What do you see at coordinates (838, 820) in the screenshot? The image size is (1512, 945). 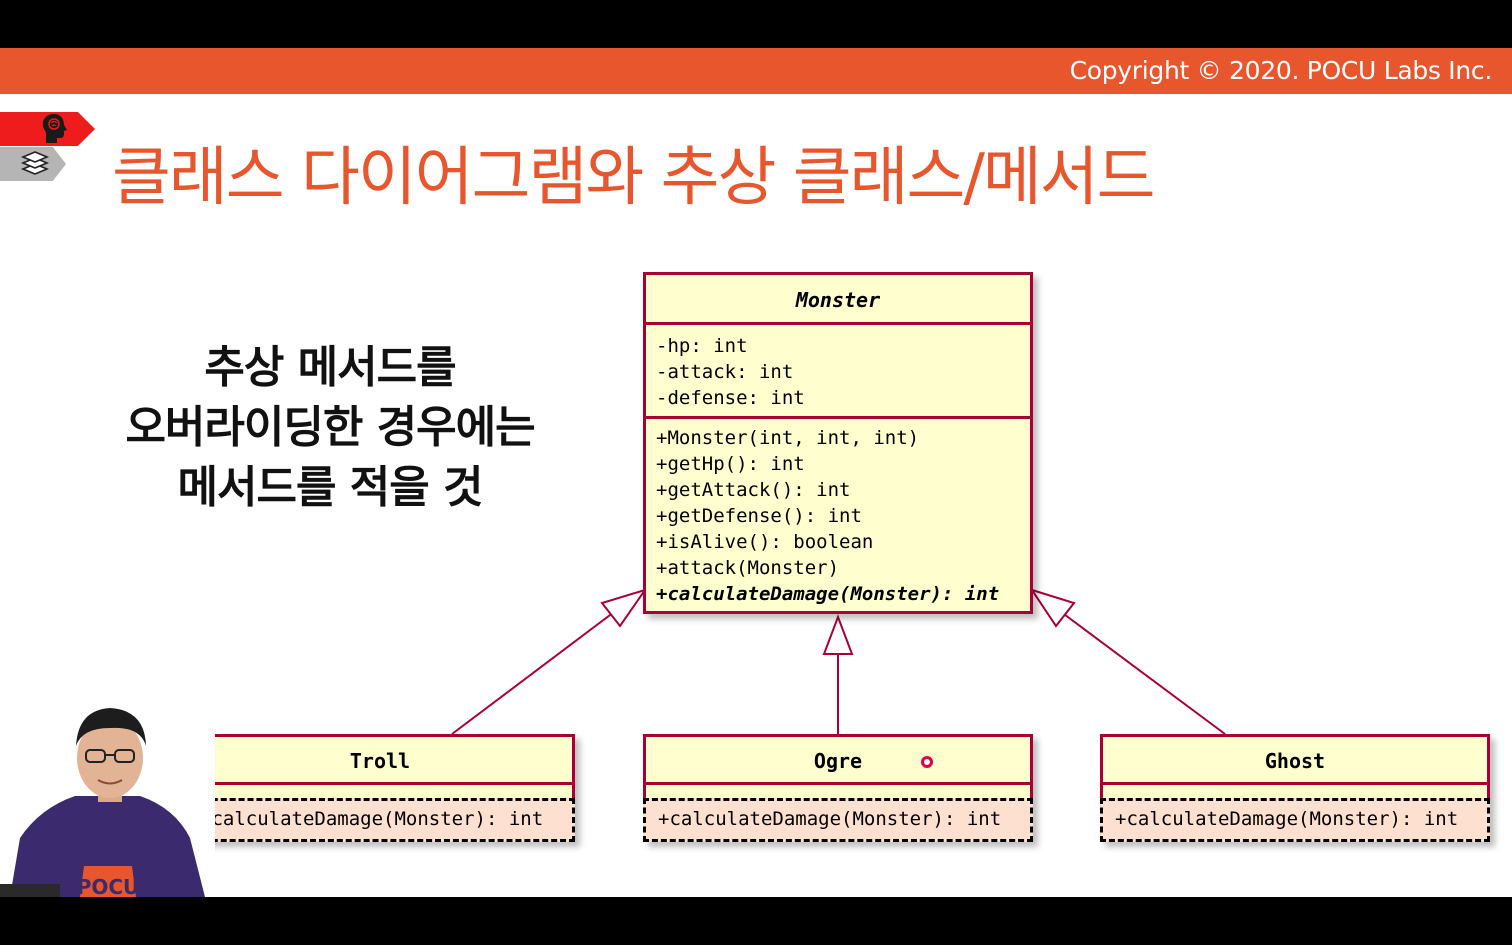 I see `ogre-override-method: +calculateDamage(Monster): int` at bounding box center [838, 820].